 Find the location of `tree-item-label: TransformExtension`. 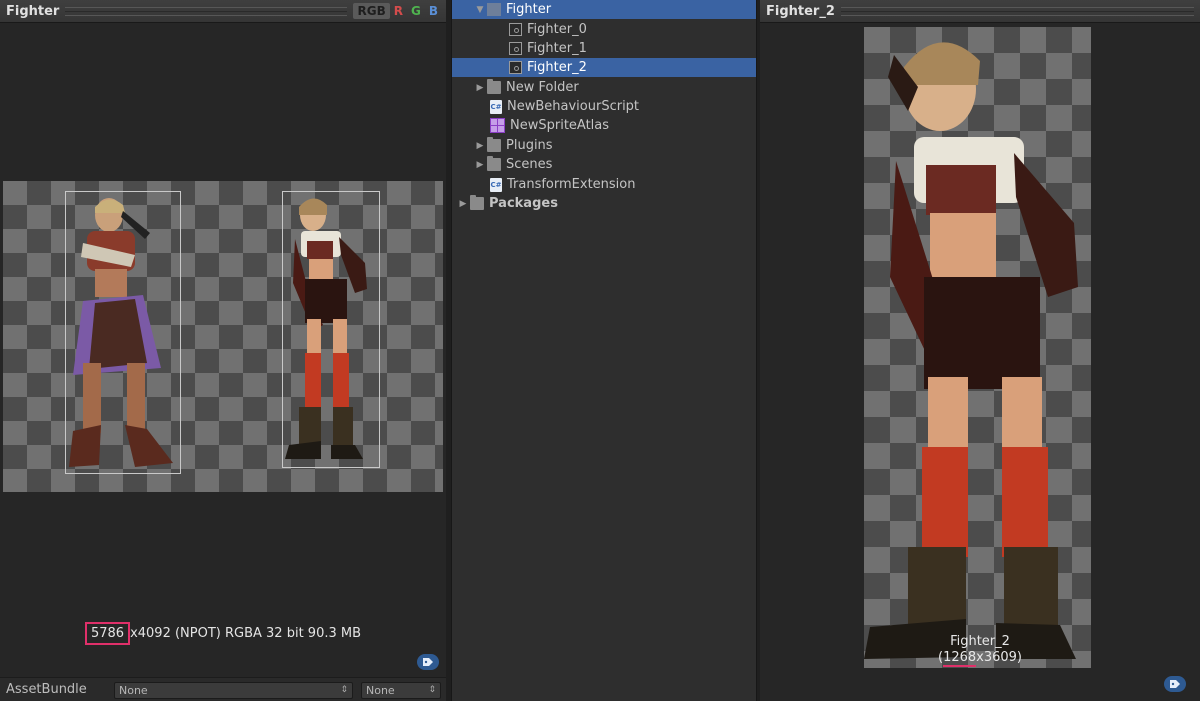

tree-item-label: TransformExtension is located at coordinates (571, 184).